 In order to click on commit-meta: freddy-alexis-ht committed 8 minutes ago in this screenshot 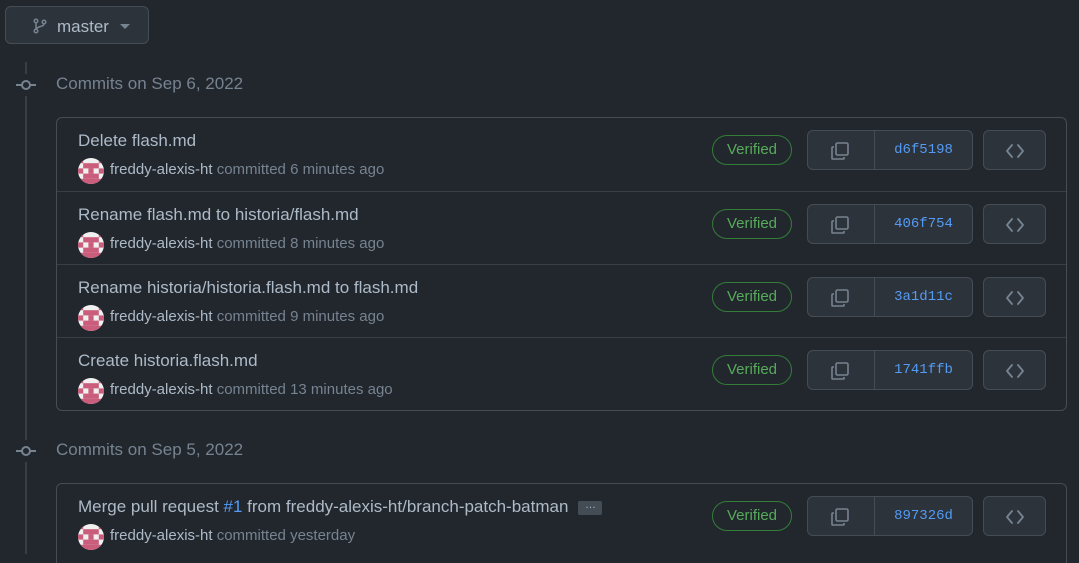, I will do `click(247, 243)`.